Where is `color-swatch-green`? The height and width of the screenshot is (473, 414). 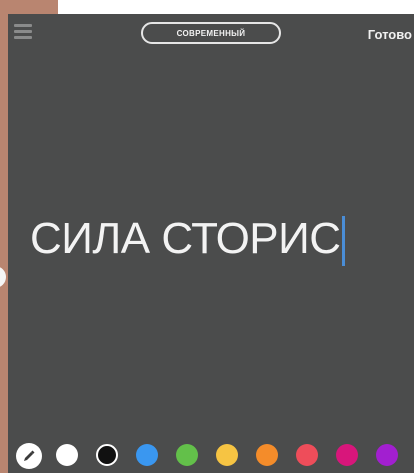 color-swatch-green is located at coordinates (187, 455).